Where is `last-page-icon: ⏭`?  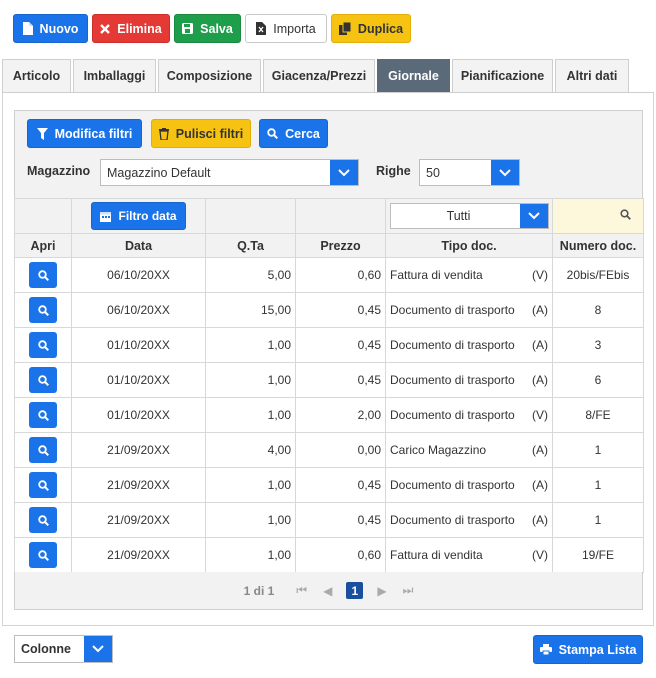
last-page-icon: ⏭ is located at coordinates (408, 590).